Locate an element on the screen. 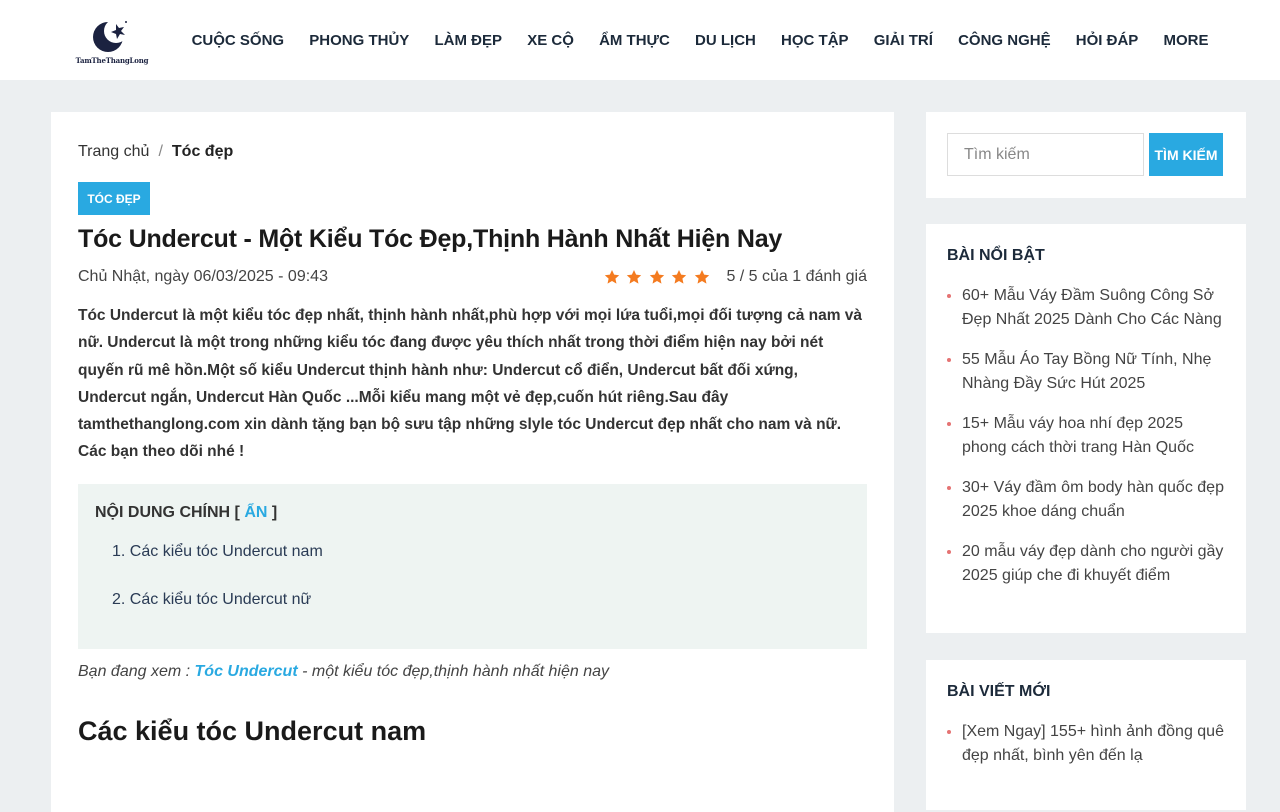 The height and width of the screenshot is (812, 1280). toc-heading-end: ] is located at coordinates (274, 512).